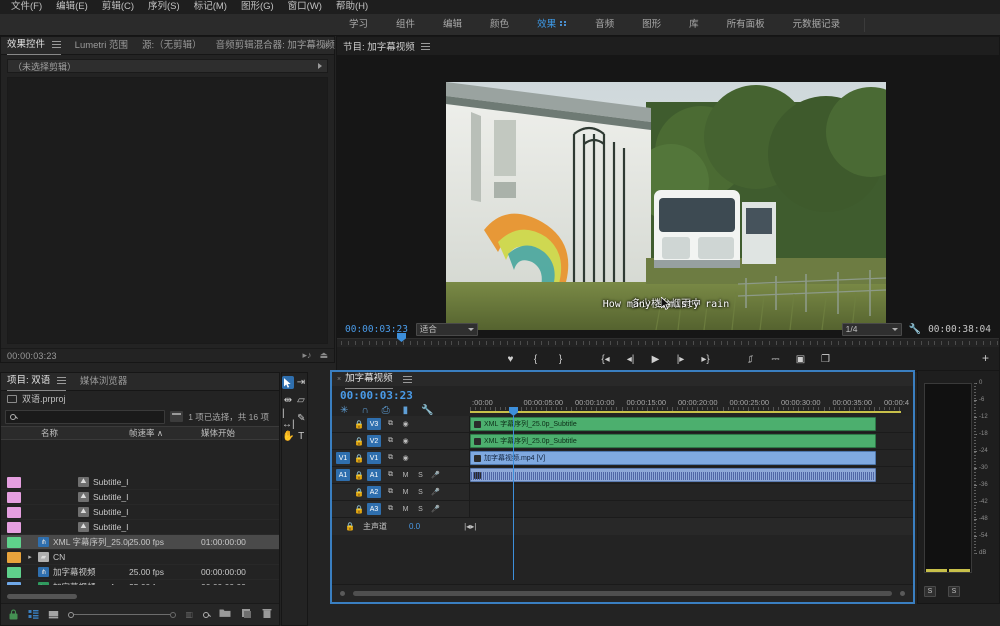  Describe the element at coordinates (604, 25) in the screenshot. I see `workspace-tab-5: 音频` at that location.